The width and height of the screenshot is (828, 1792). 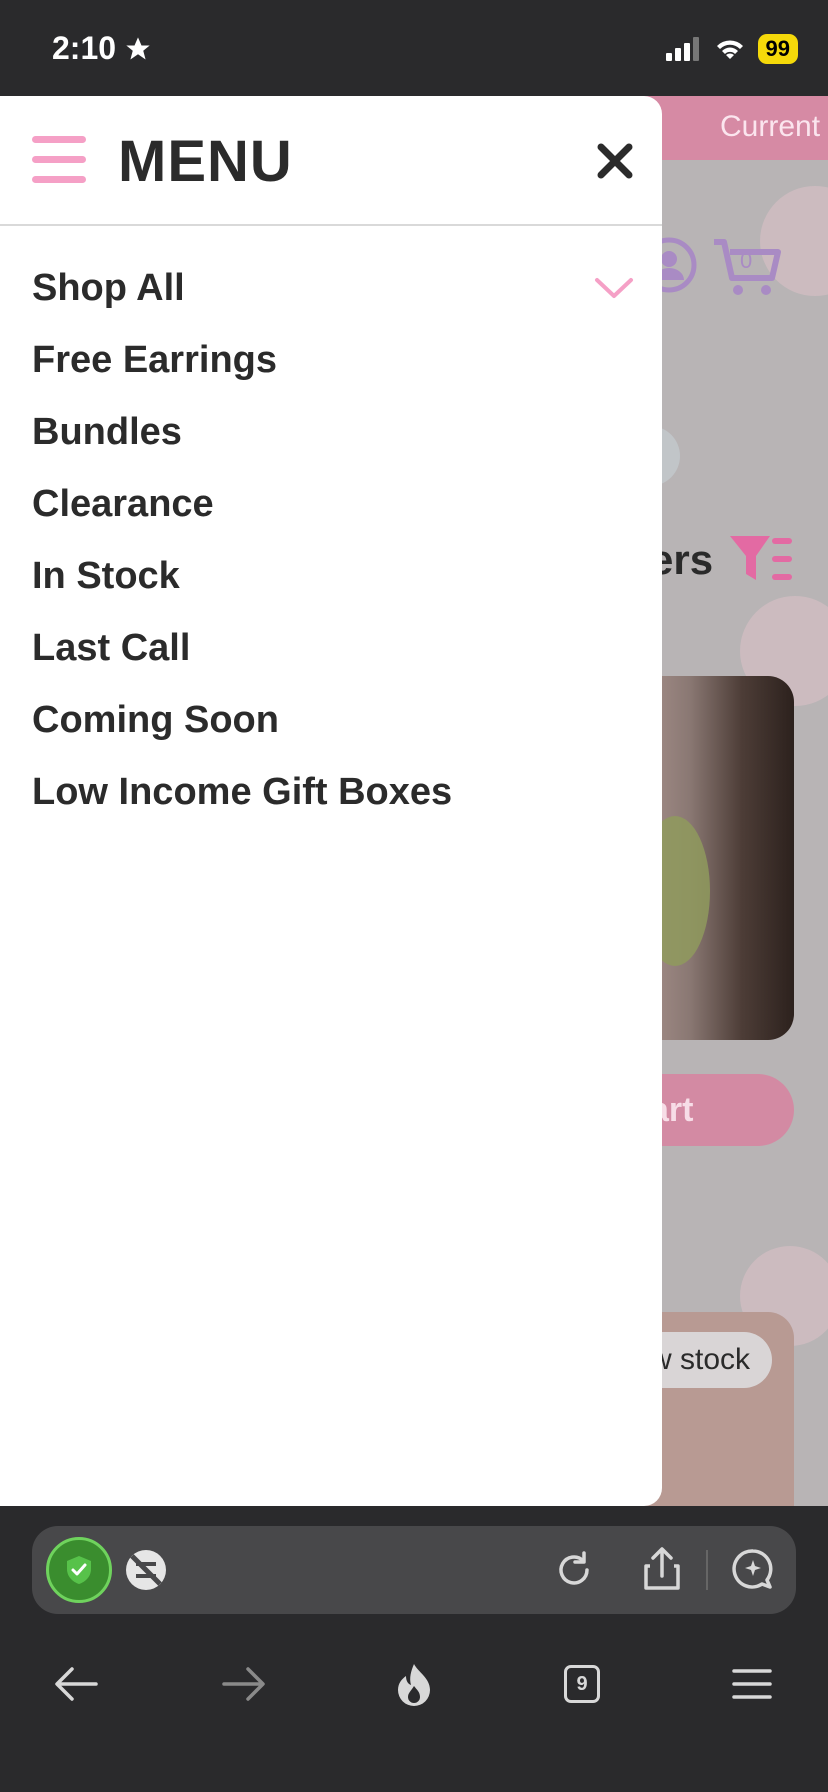 What do you see at coordinates (337, 648) in the screenshot?
I see `menu-item-last-call: Last Call` at bounding box center [337, 648].